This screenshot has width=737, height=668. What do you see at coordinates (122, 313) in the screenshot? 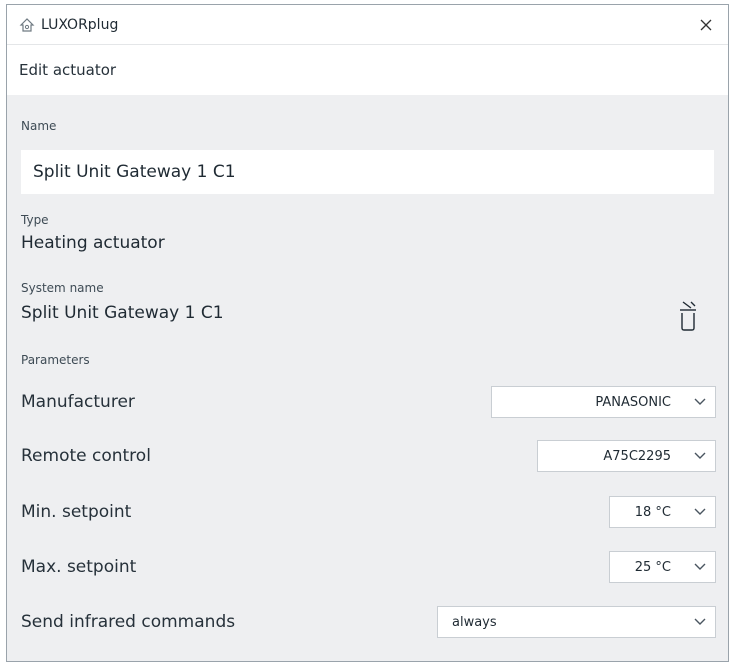
I see `system-name-value: Split Unit Gateway 1 C1` at bounding box center [122, 313].